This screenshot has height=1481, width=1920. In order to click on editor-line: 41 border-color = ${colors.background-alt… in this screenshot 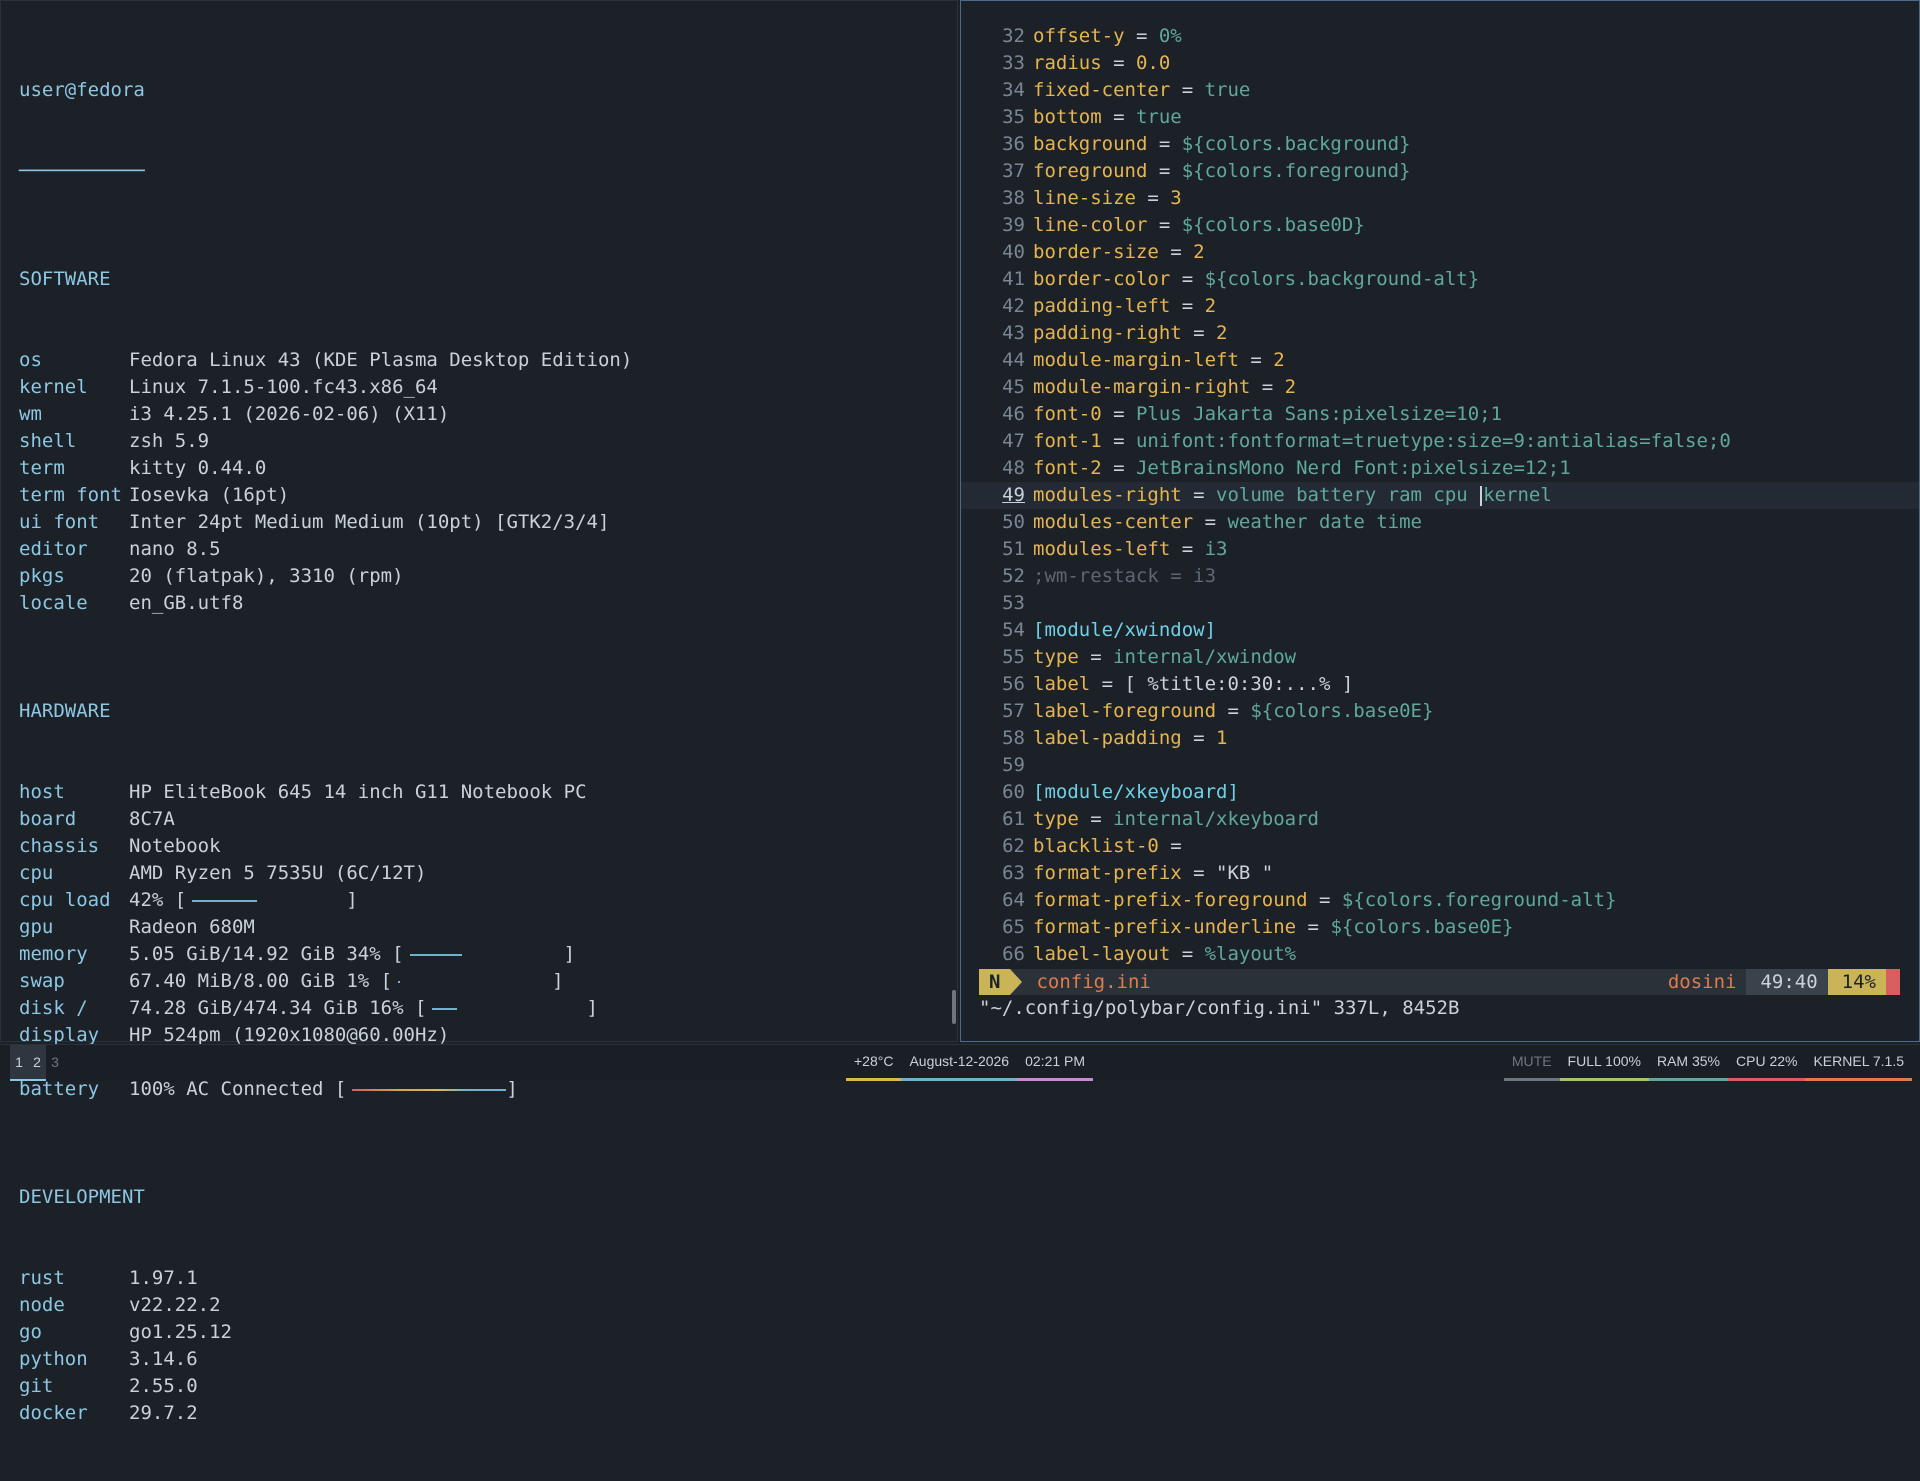, I will do `click(1440, 279)`.